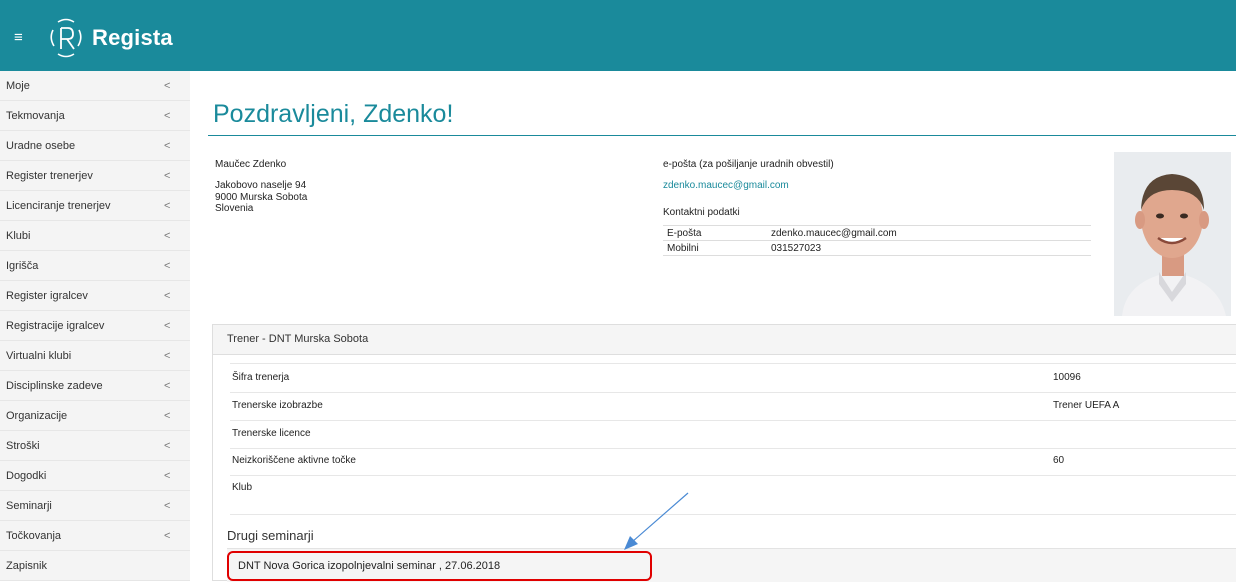  What do you see at coordinates (37, 416) in the screenshot?
I see `sidebar-item-label: Organizacije` at bounding box center [37, 416].